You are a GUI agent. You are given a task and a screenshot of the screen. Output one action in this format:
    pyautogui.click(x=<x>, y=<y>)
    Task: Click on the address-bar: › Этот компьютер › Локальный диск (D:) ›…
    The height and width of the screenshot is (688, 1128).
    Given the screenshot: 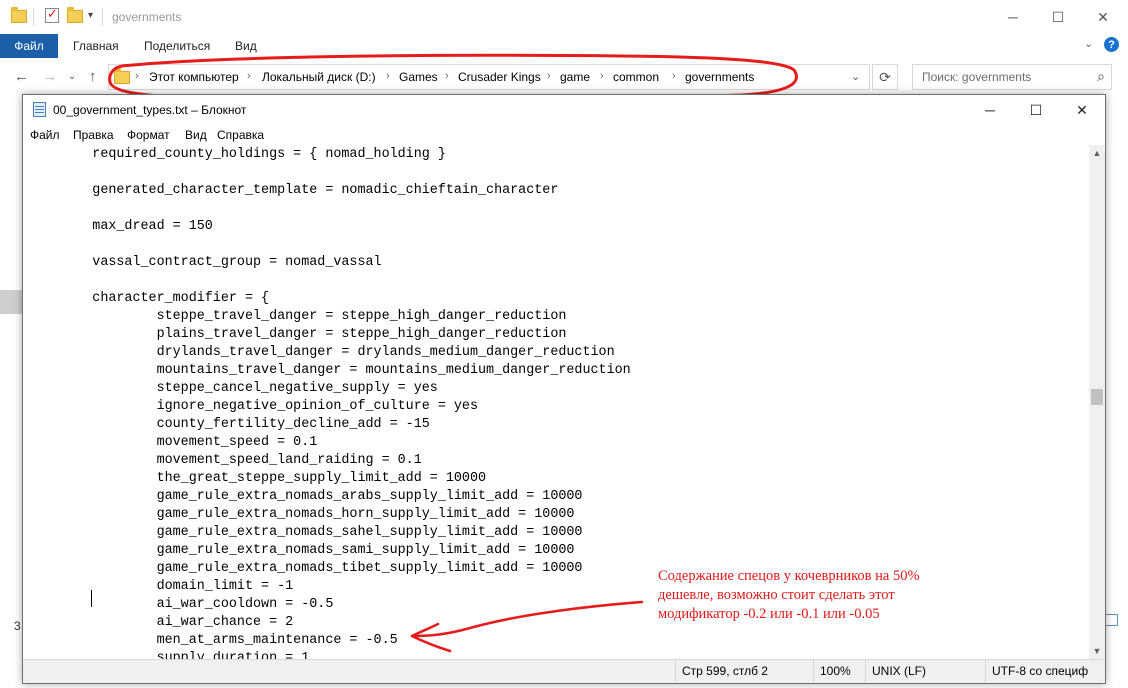 What is the action you would take?
    pyautogui.click(x=489, y=77)
    